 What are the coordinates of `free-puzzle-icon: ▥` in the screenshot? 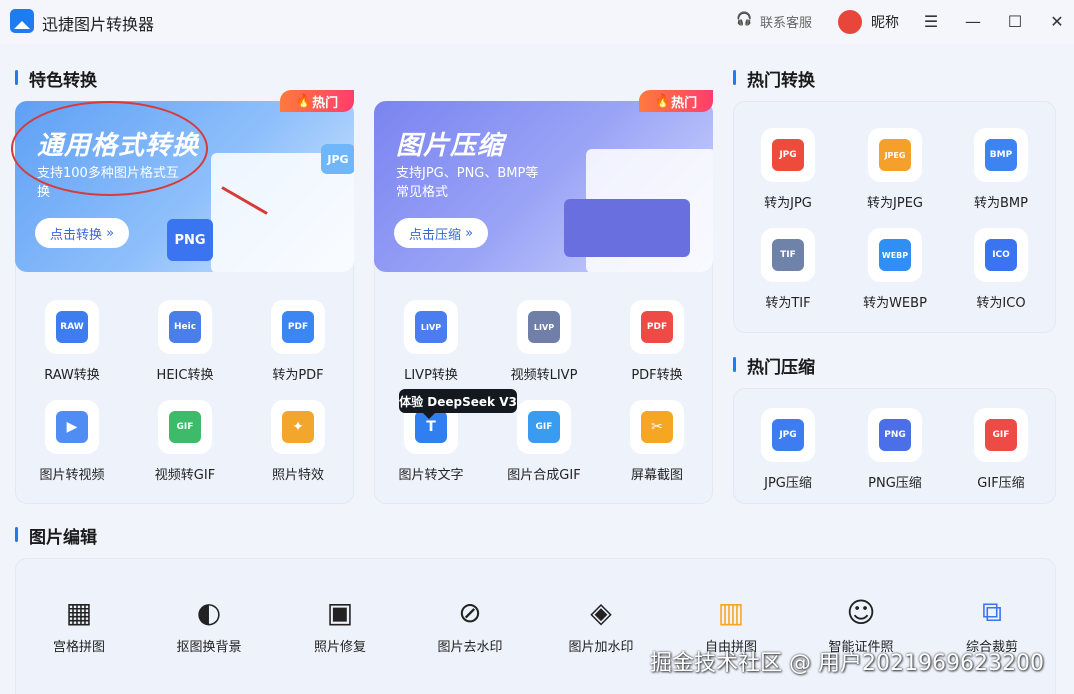 It's located at (731, 612).